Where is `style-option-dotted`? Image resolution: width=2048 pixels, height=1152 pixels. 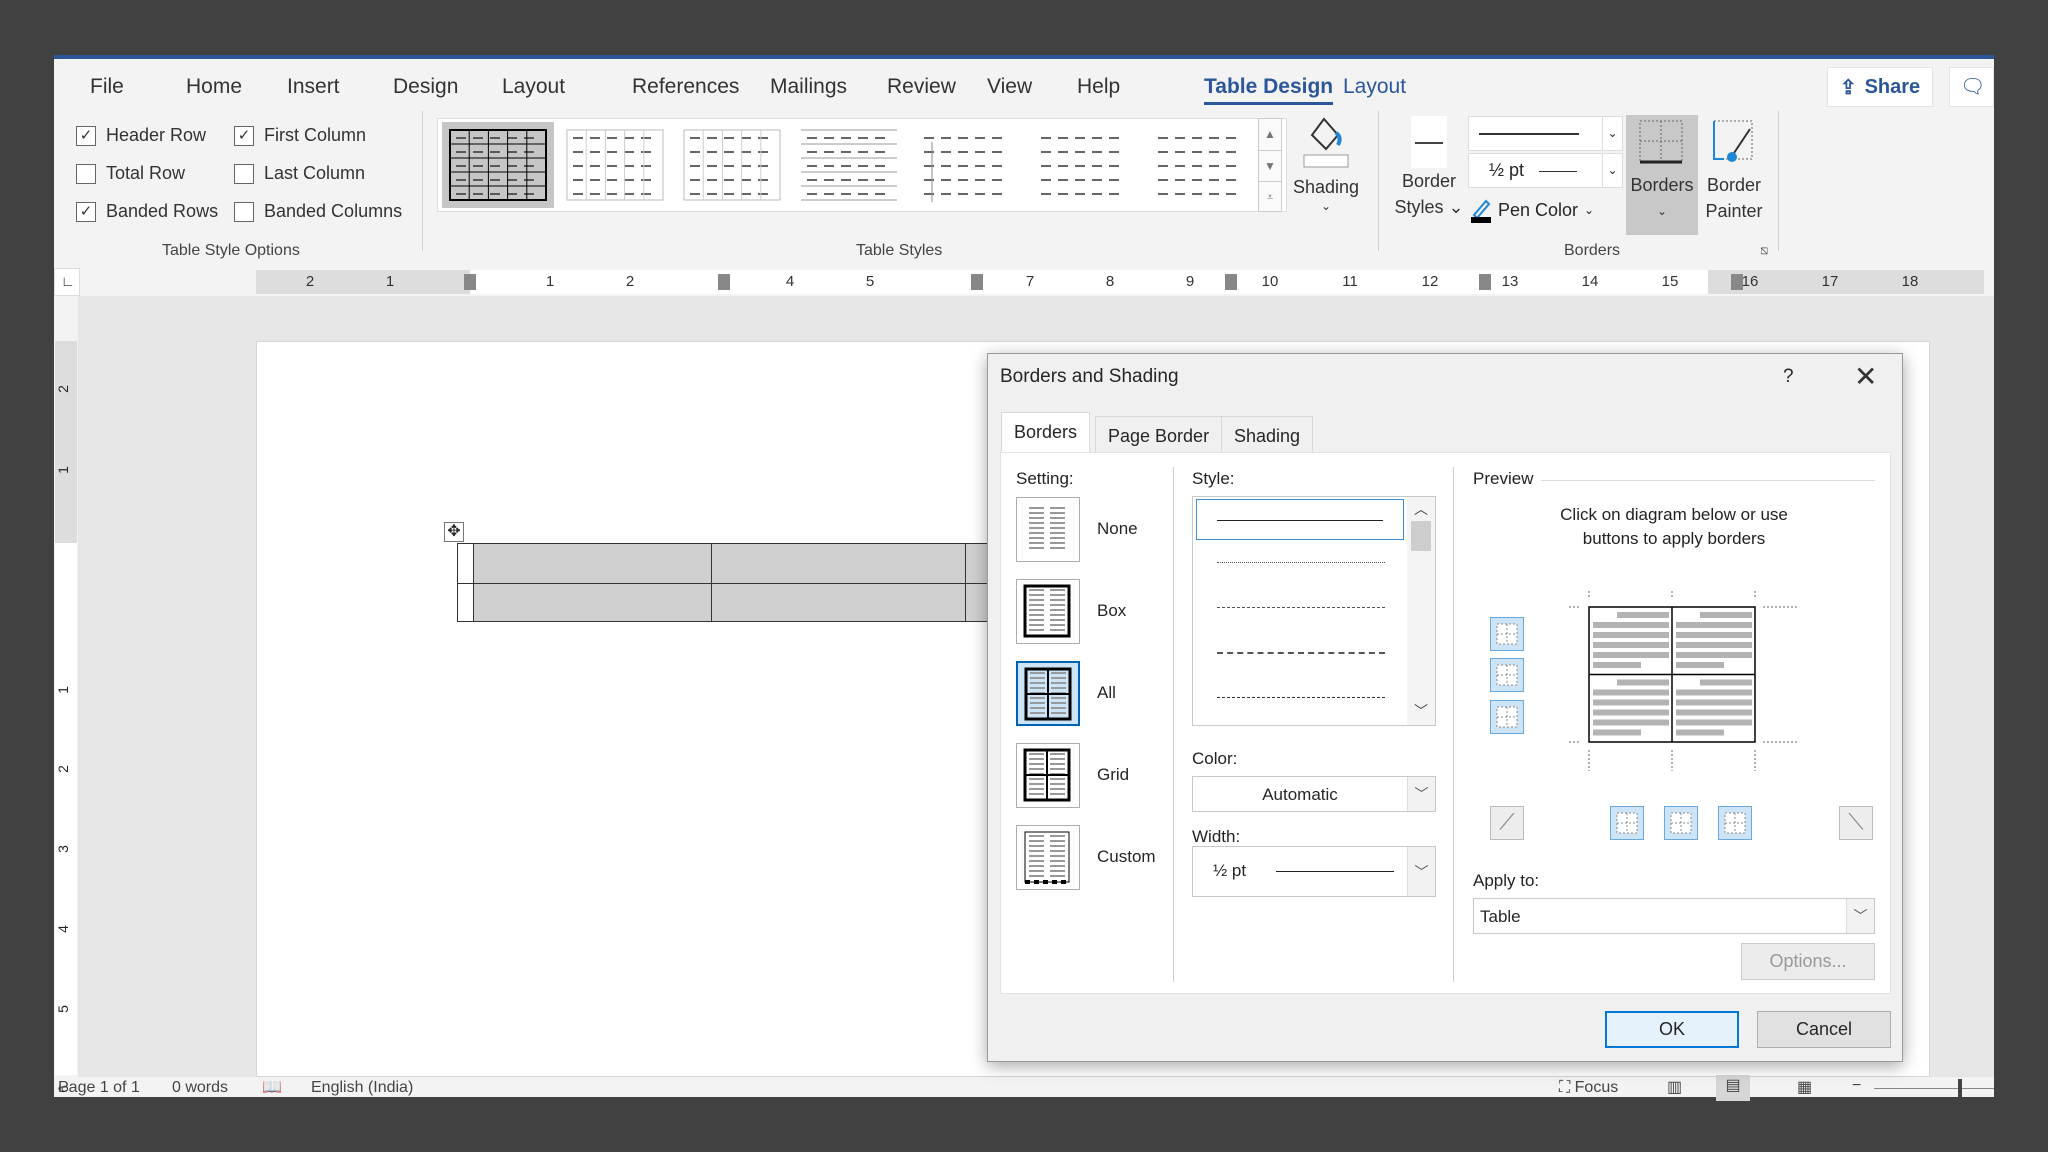 style-option-dotted is located at coordinates (1301, 562).